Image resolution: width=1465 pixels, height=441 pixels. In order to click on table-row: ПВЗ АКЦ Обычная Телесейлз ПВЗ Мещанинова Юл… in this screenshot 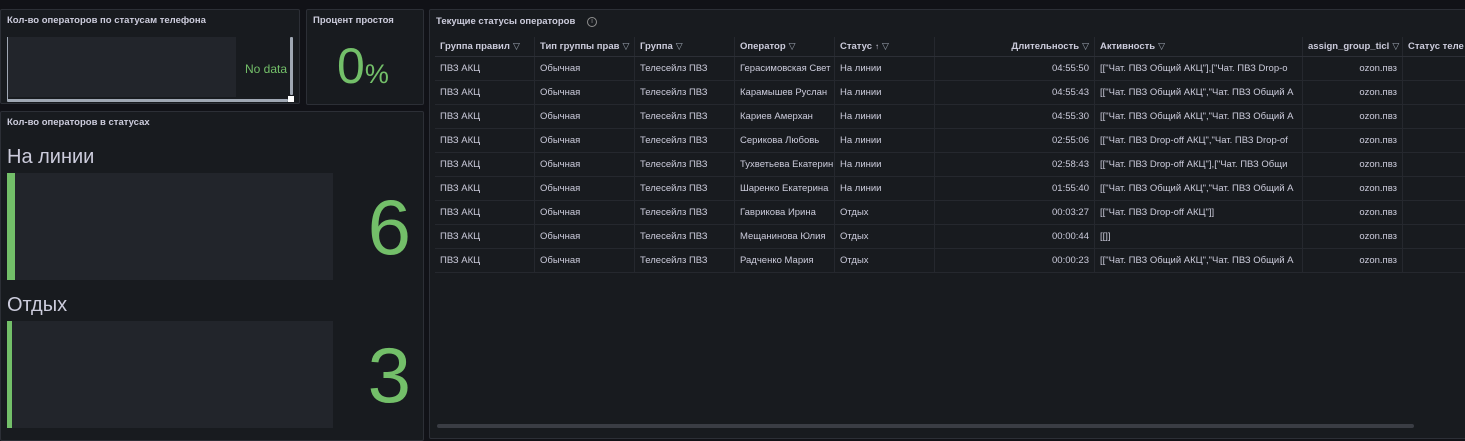, I will do `click(950, 237)`.